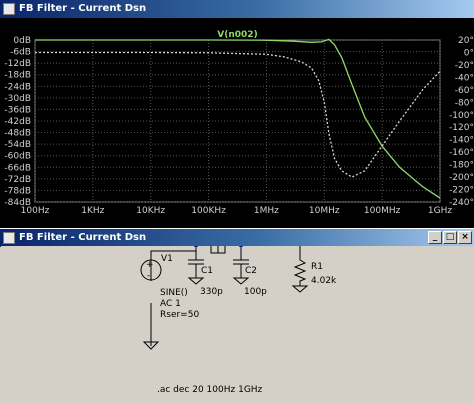 The height and width of the screenshot is (403, 474). I want to click on y-tick-label: -12dB, so click(17, 64).